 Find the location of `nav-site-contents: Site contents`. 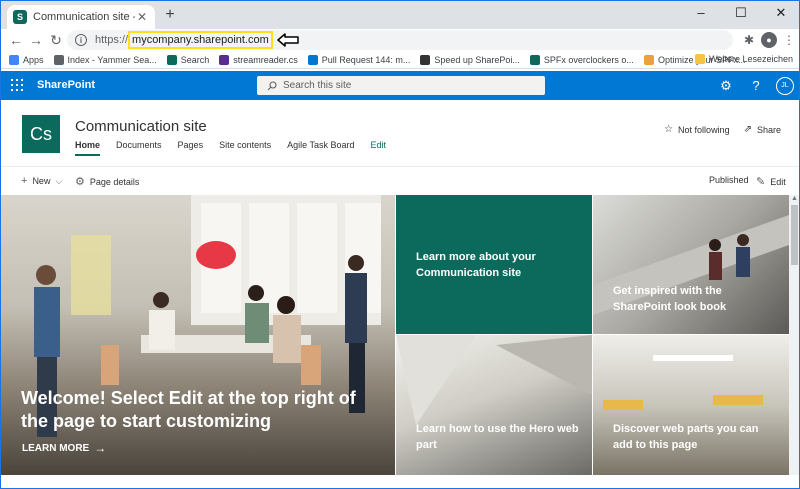

nav-site-contents: Site contents is located at coordinates (245, 148).